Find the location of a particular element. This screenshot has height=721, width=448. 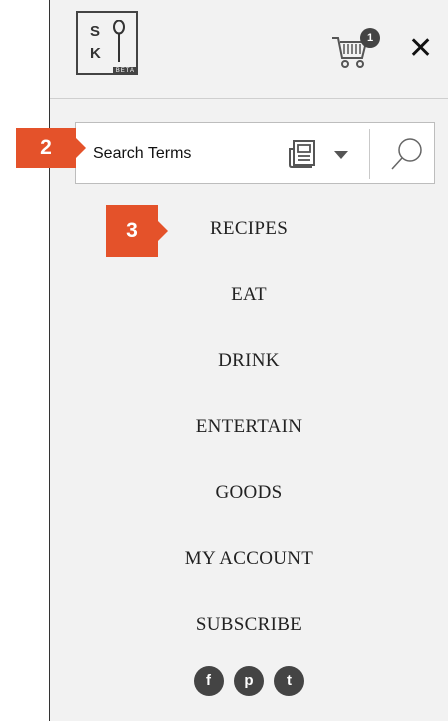

nav-item-drink: DRINK is located at coordinates (249, 361).